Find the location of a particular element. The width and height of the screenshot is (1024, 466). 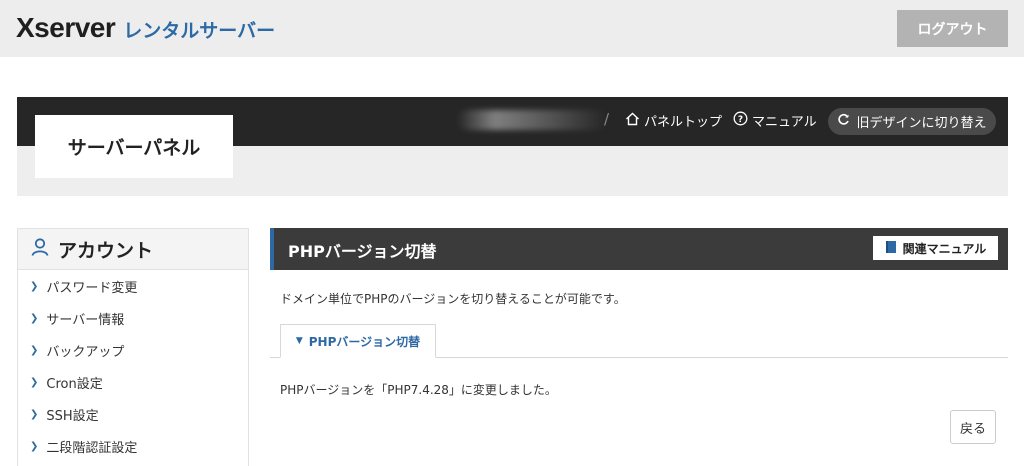

result-message: PHPバージョンを「PHP7.4.28」に変更しました。 is located at coordinates (418, 390).